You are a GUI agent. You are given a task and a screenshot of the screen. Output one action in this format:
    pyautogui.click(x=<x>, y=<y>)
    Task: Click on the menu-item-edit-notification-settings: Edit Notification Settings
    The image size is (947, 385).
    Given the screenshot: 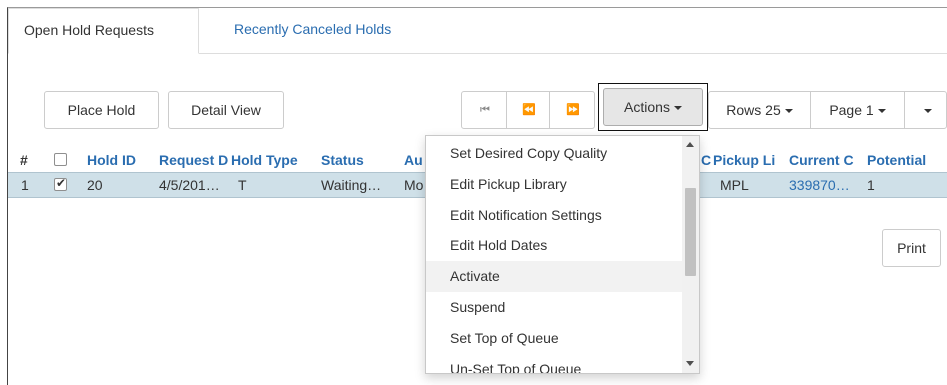 What is the action you would take?
    pyautogui.click(x=554, y=215)
    